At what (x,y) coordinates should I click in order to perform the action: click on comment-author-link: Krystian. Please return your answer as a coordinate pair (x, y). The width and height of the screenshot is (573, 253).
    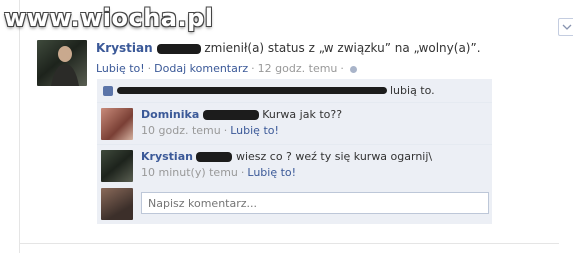
    Looking at the image, I should click on (167, 156).